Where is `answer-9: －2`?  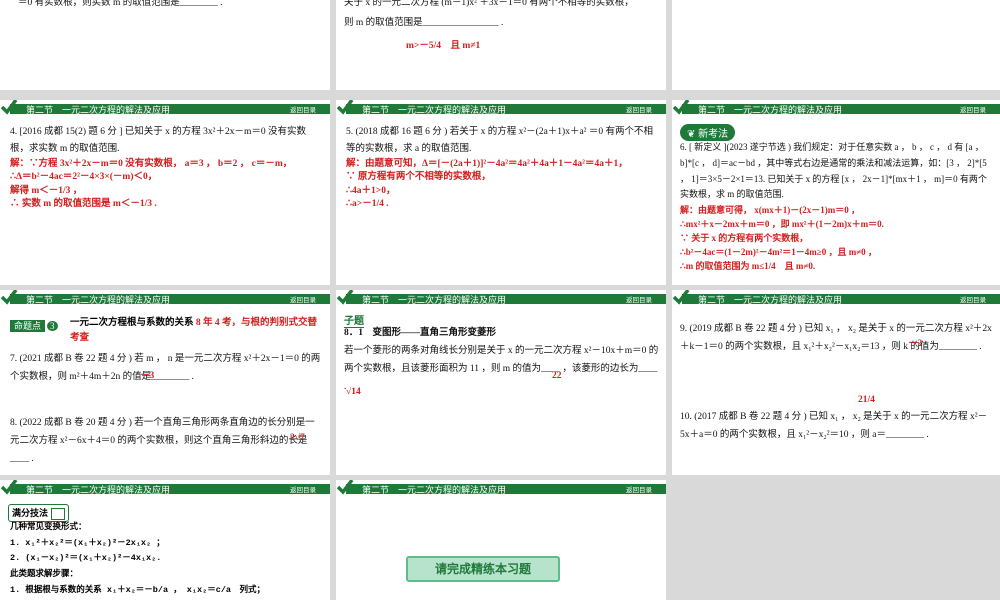
answer-9: －2 is located at coordinates (915, 344).